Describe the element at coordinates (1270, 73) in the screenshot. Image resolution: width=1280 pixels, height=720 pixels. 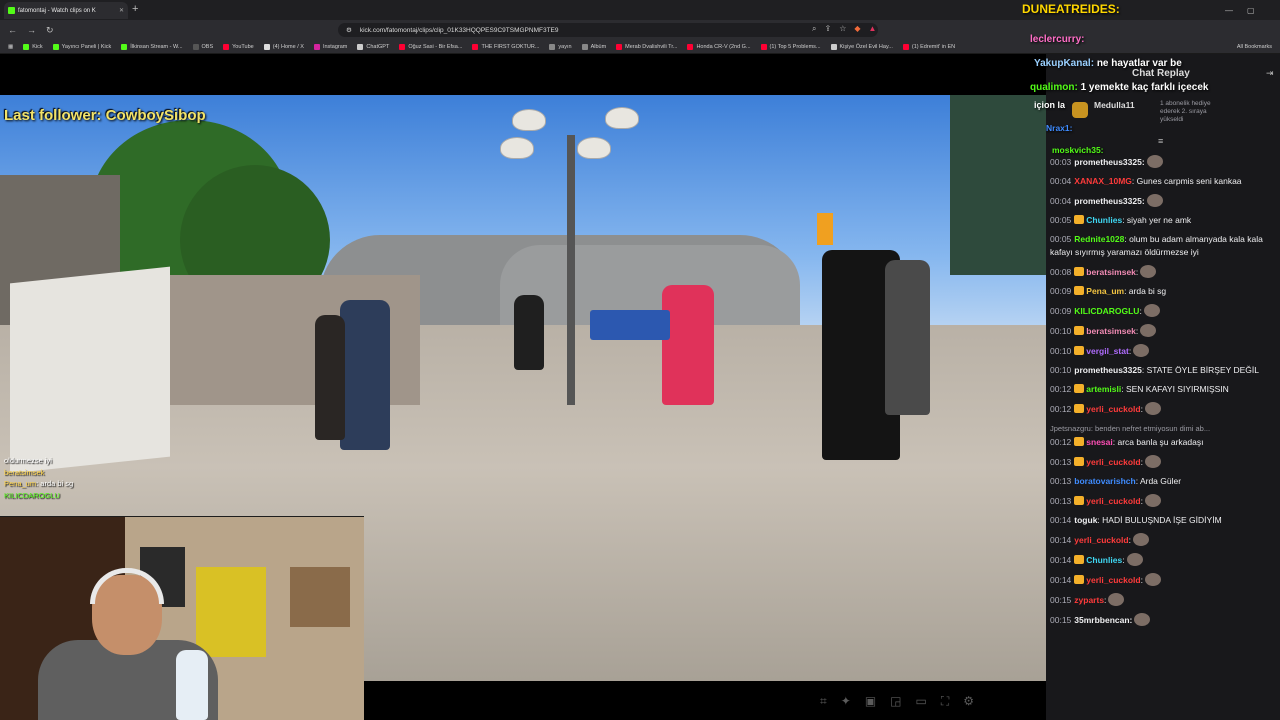
I see `collapse-chat-icon: ⇥` at that location.